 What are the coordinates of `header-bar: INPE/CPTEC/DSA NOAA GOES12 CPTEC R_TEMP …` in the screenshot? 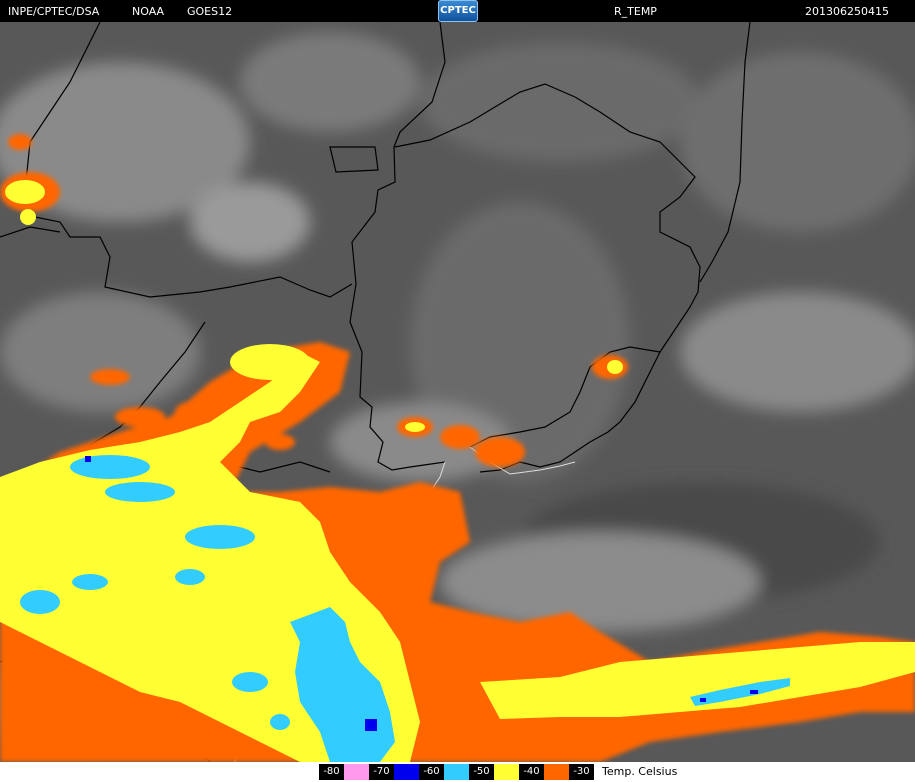 It's located at (457, 11).